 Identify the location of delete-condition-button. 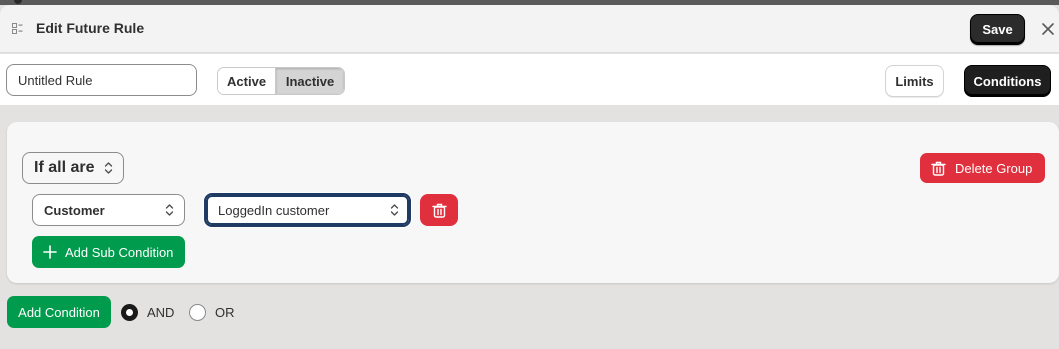
(439, 210).